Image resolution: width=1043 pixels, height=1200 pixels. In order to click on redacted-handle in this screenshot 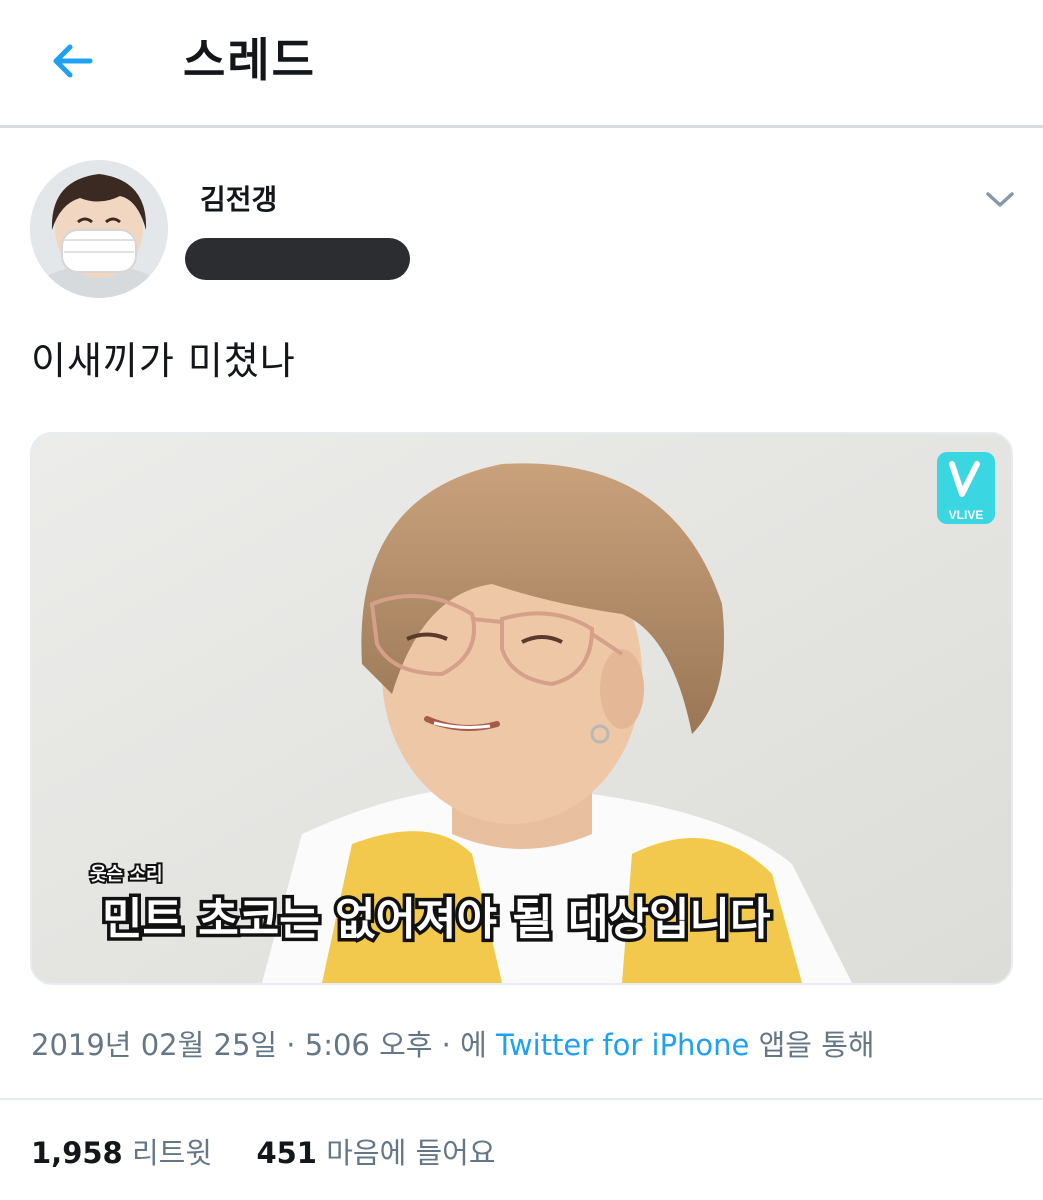, I will do `click(297, 259)`.